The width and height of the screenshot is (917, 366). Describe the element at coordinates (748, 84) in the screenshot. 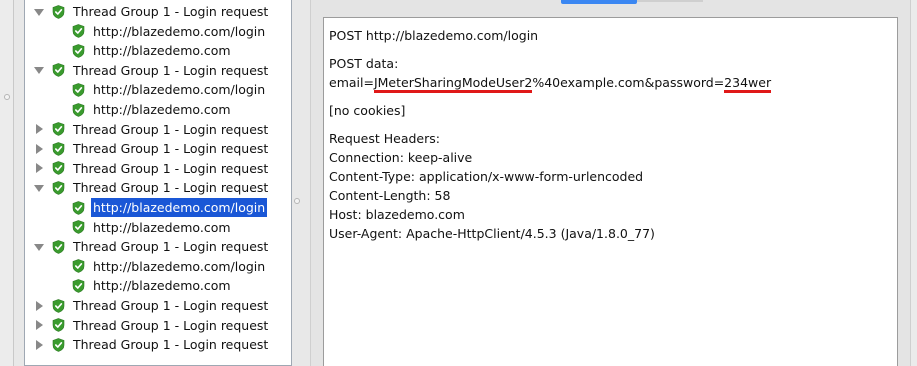

I see `highlighted-password: 234wer` at that location.